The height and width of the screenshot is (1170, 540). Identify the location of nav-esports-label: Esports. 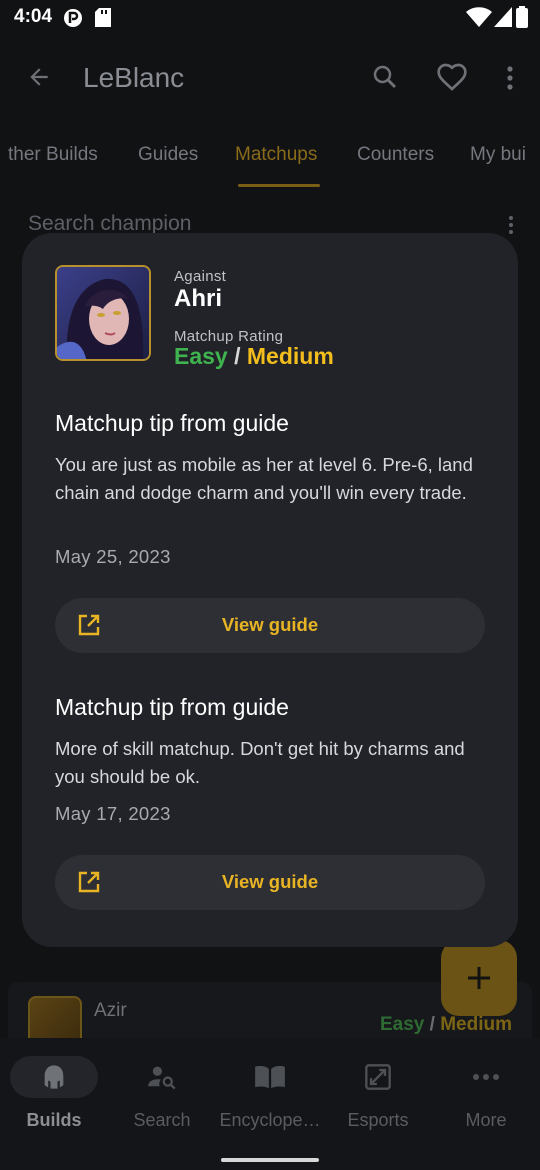
(378, 1120).